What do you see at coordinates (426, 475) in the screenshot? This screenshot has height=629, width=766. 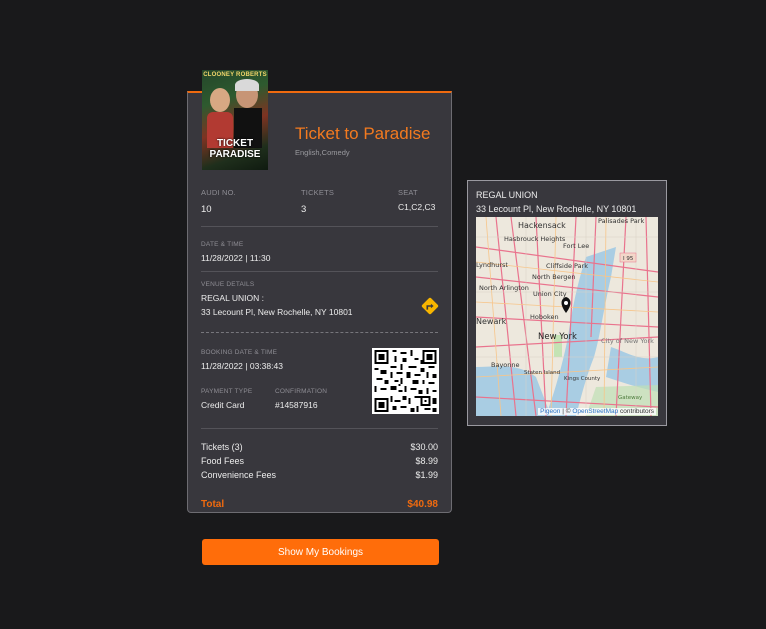 I see `price-value: $1.99` at bounding box center [426, 475].